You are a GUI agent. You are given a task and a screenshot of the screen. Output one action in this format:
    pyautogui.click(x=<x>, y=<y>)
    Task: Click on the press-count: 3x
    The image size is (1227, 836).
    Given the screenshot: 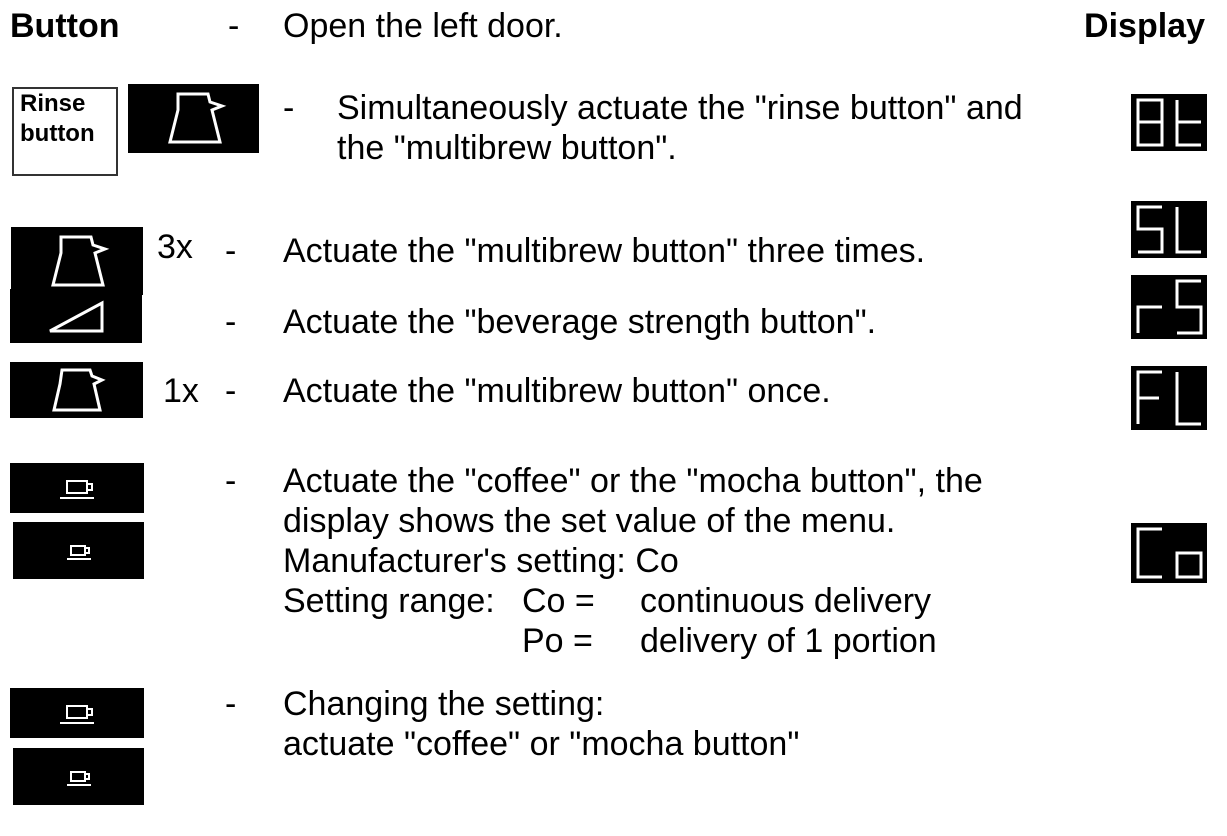 What is the action you would take?
    pyautogui.click(x=175, y=247)
    